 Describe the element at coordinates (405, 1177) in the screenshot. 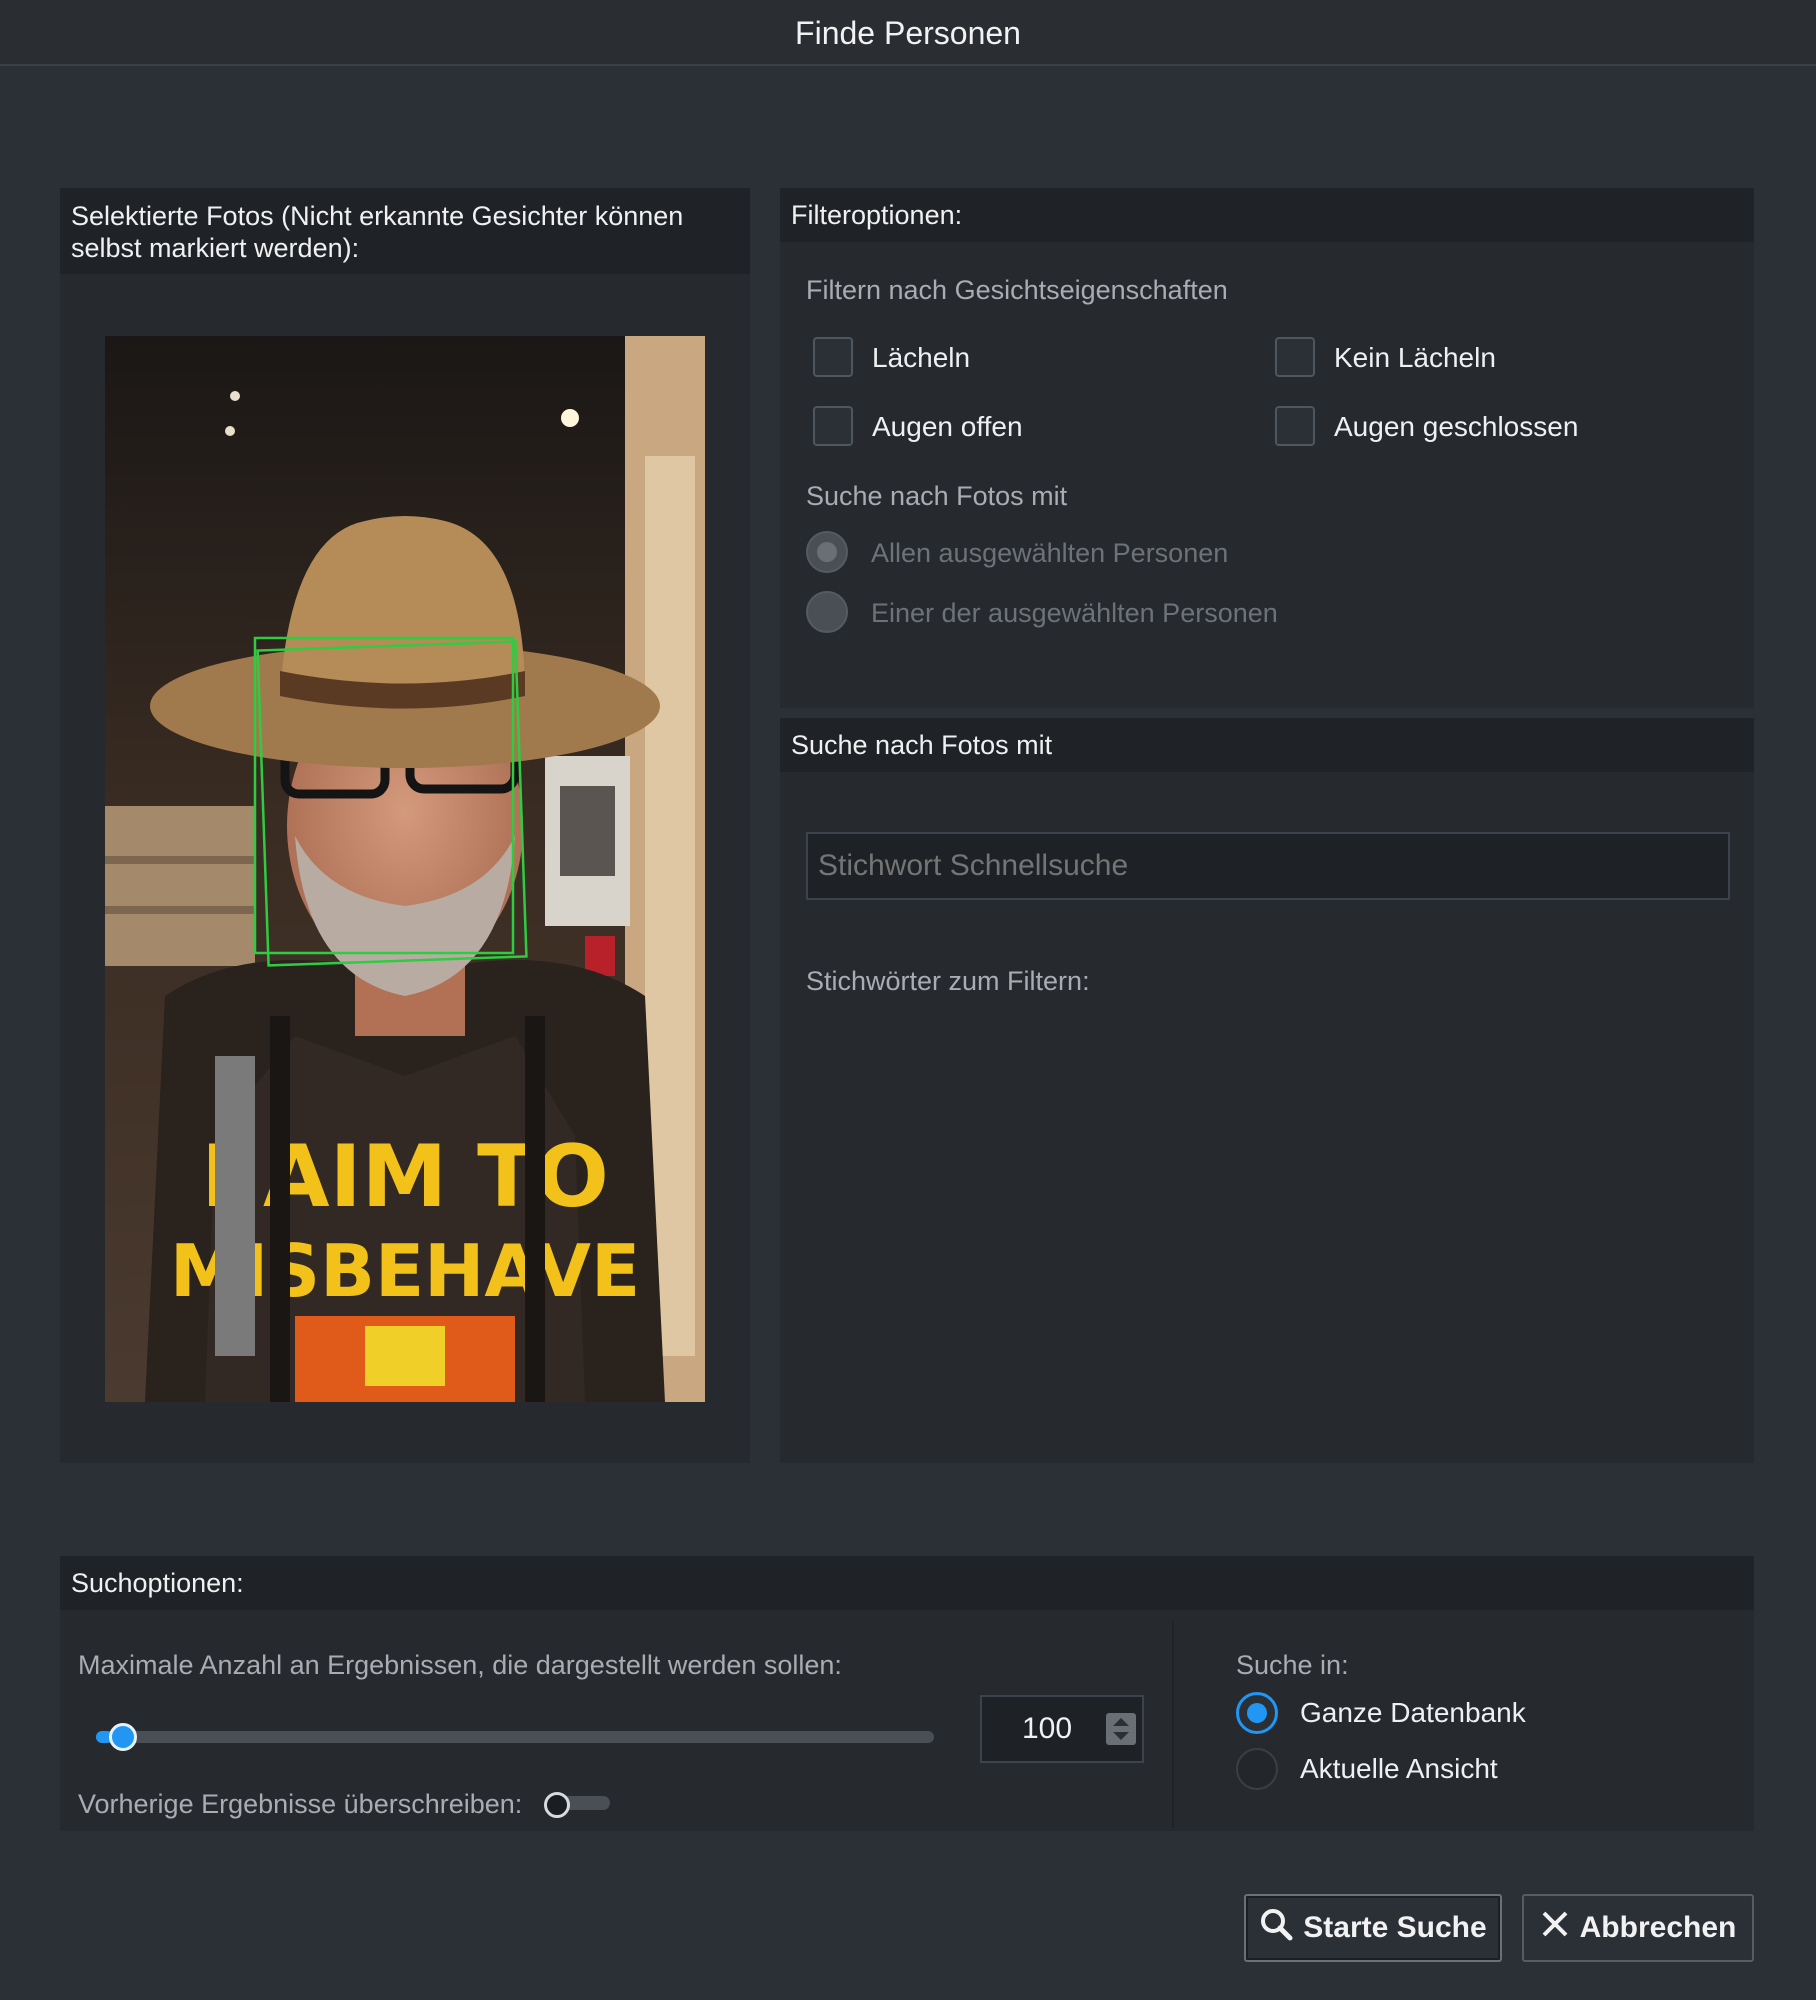

I see `shirt-print-line1: I AIM TO` at that location.